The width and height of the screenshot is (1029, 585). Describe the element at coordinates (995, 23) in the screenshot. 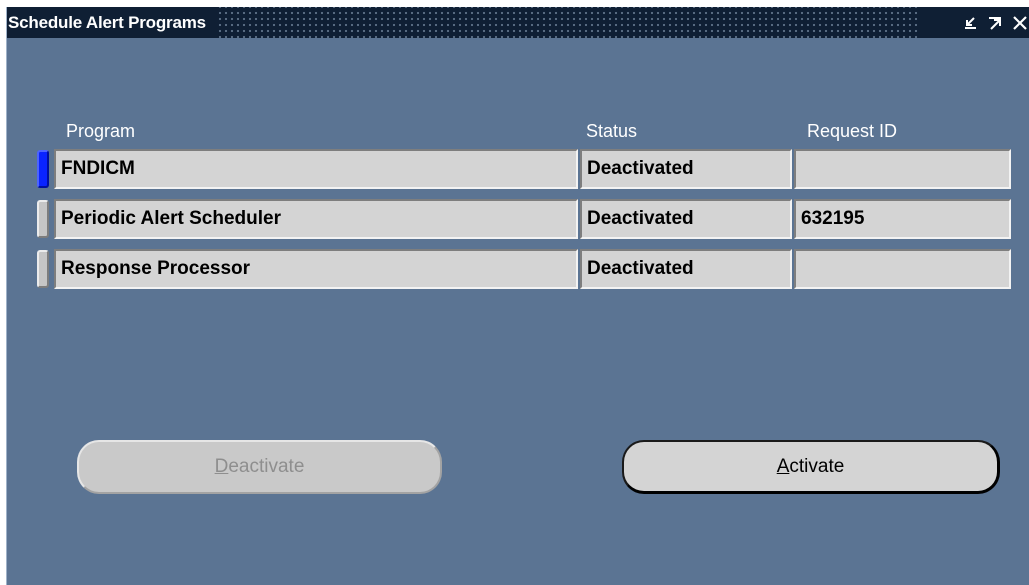

I see `maximize-icon` at that location.